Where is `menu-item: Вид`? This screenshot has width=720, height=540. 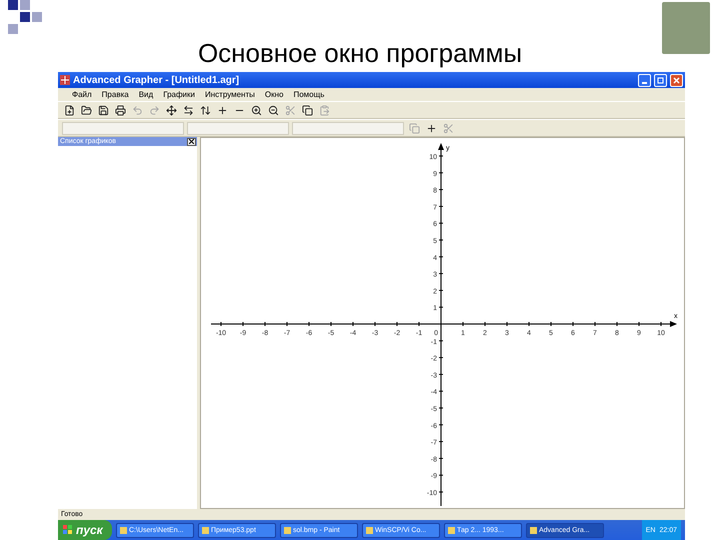 menu-item: Вид is located at coordinates (146, 94).